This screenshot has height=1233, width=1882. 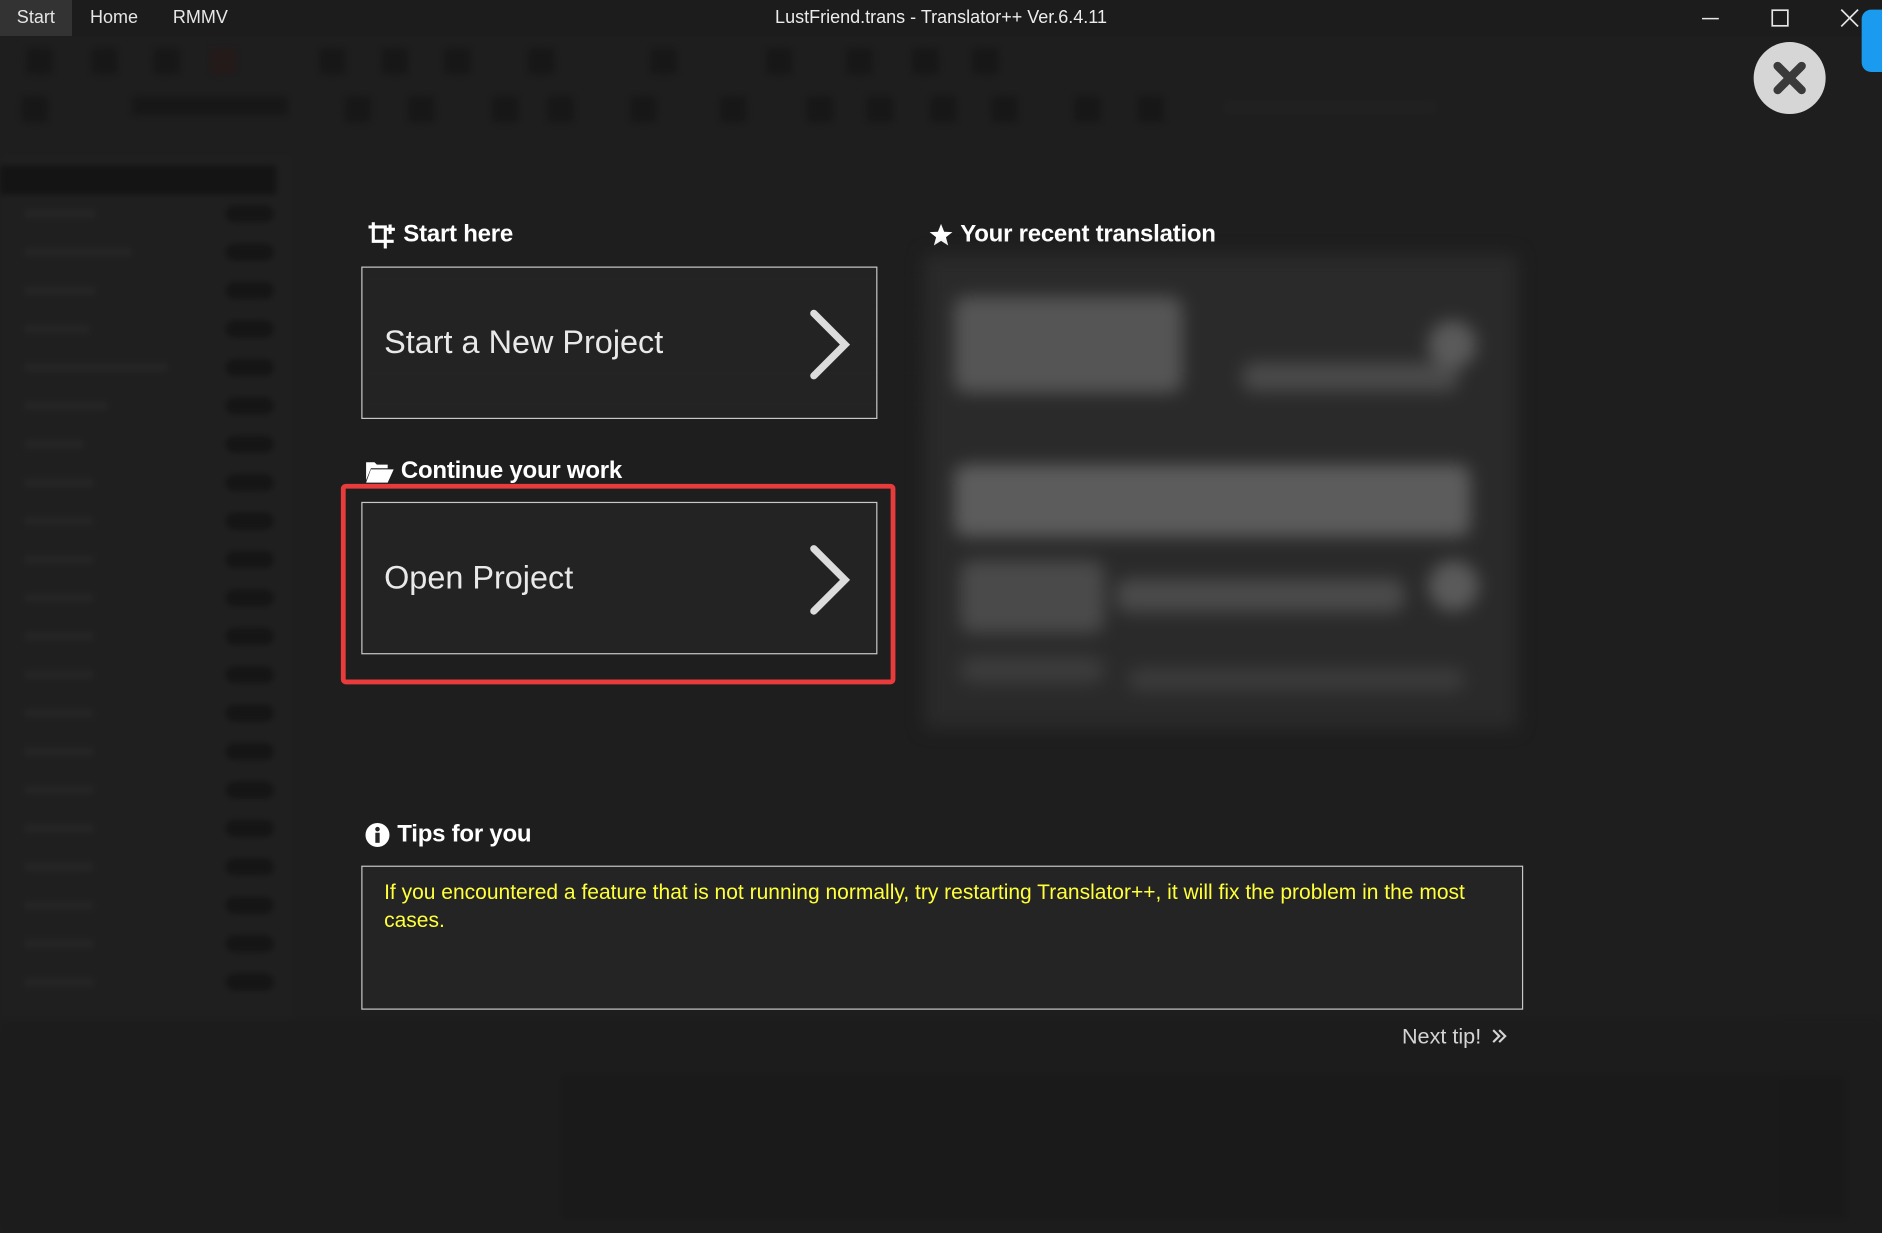 What do you see at coordinates (1849, 18) in the screenshot?
I see `close-icon` at bounding box center [1849, 18].